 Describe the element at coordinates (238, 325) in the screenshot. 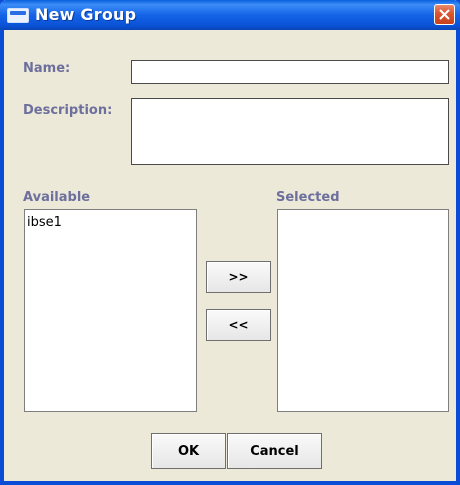

I see `remove-button: <<` at that location.